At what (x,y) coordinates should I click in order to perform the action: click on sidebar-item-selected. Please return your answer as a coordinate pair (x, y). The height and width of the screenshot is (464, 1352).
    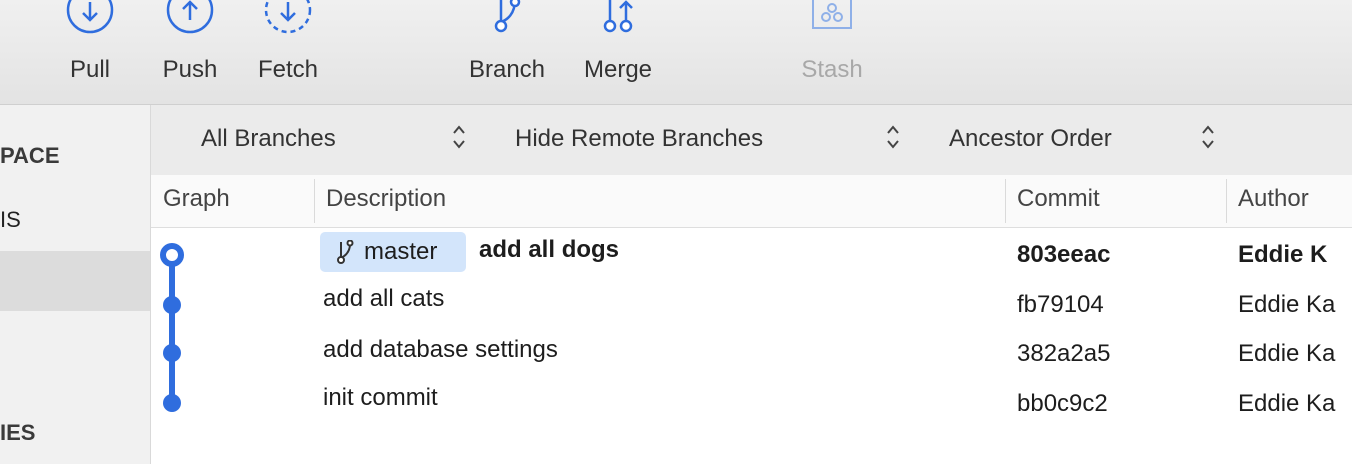
    Looking at the image, I should click on (75, 281).